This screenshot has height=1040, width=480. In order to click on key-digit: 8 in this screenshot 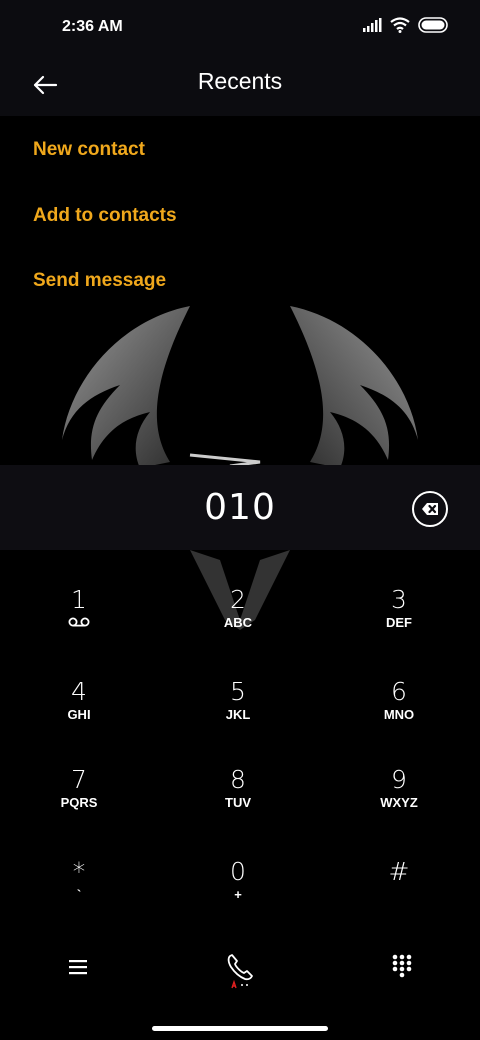, I will do `click(238, 779)`.